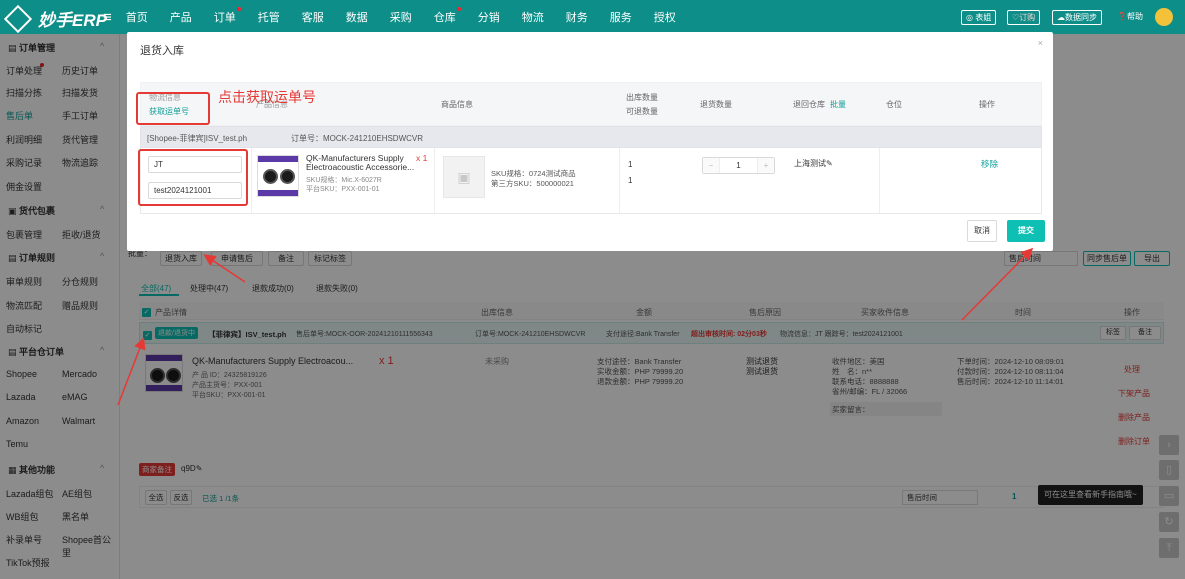 This screenshot has width=1185, height=579. I want to click on arrow-to-submit, so click(997, 284).